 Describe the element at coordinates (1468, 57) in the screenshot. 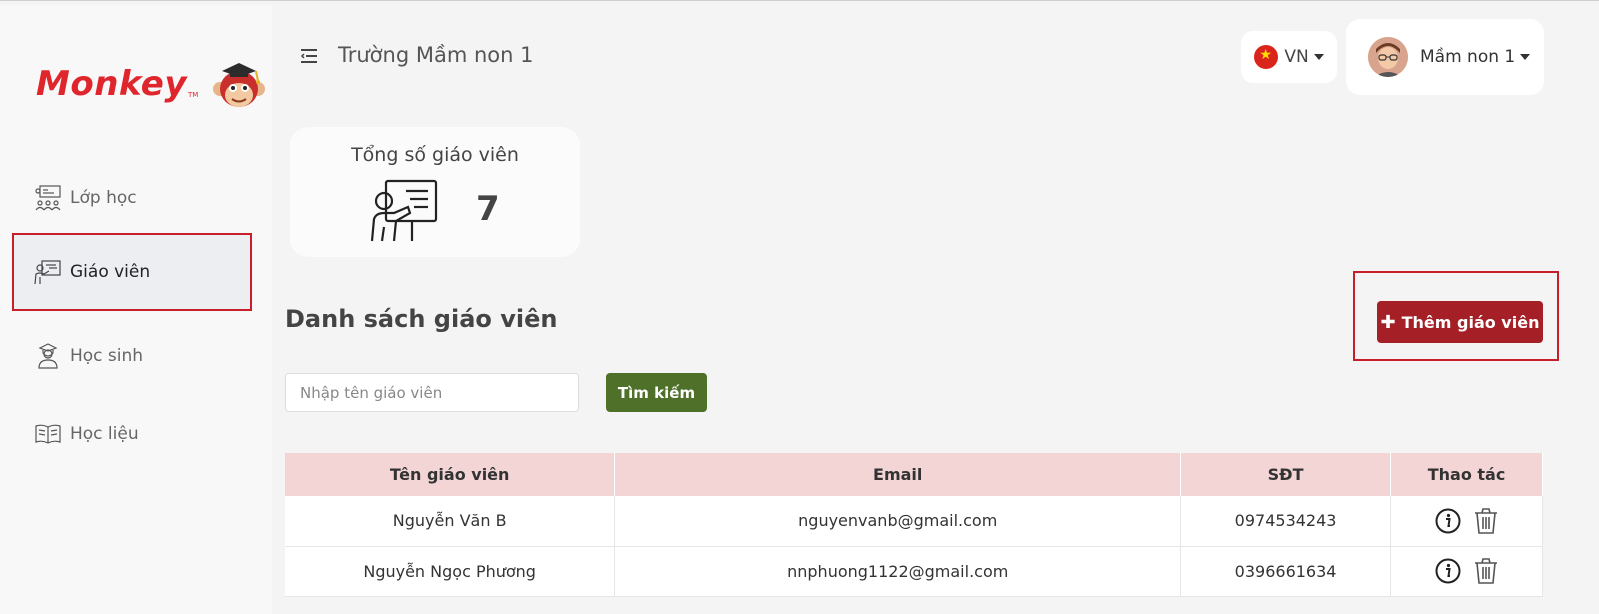

I see `user-name: Mầm non 1` at that location.